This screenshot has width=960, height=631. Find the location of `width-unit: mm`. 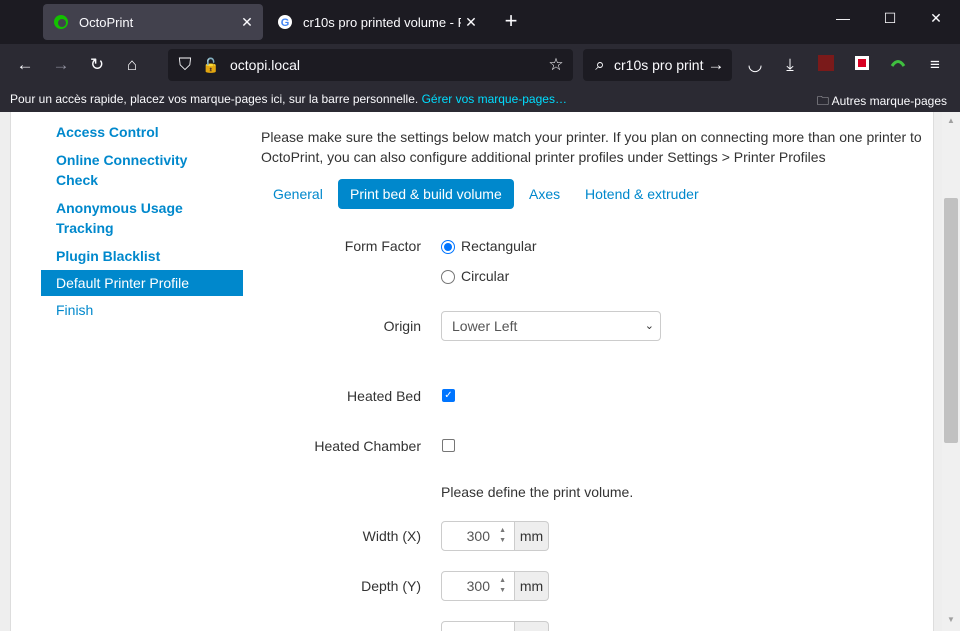

width-unit: mm is located at coordinates (532, 536).